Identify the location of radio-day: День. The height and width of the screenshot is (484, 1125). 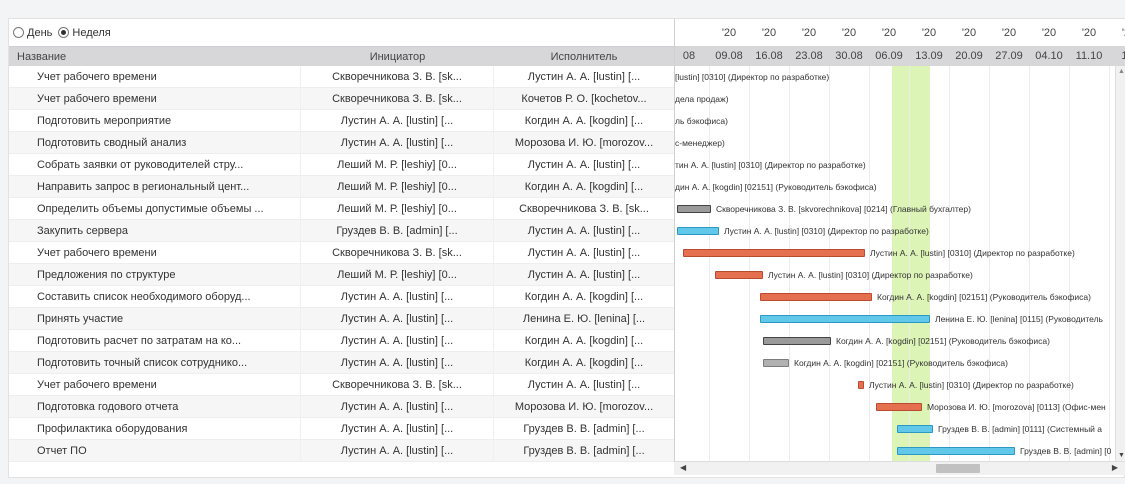
(32, 33).